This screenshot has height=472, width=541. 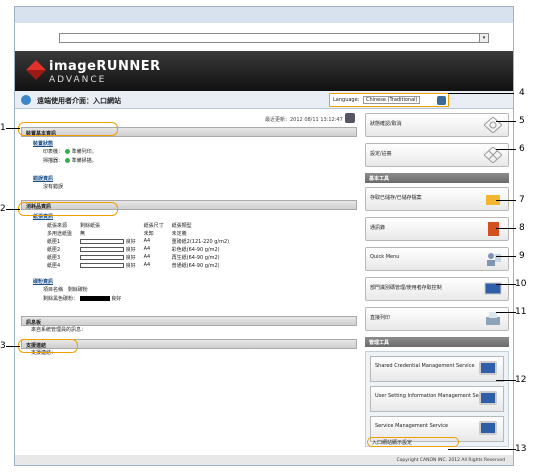 What do you see at coordinates (264, 71) in the screenshot?
I see `brand-banner: imageRUNNER ADVANCE` at bounding box center [264, 71].